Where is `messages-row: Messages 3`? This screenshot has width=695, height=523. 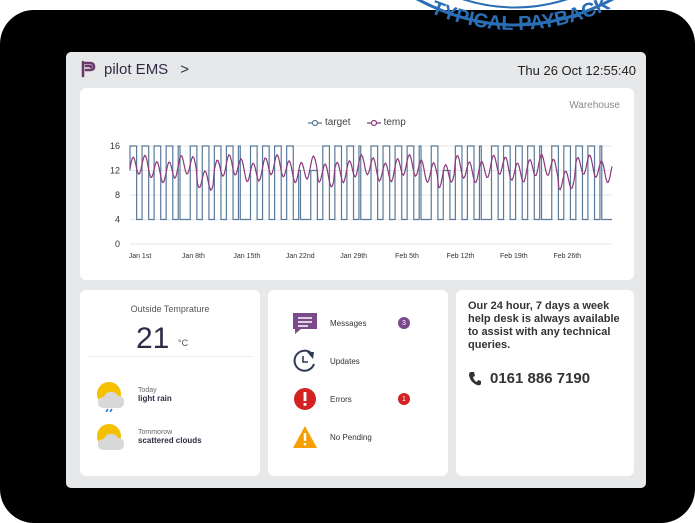
messages-row: Messages 3 is located at coordinates (355, 323).